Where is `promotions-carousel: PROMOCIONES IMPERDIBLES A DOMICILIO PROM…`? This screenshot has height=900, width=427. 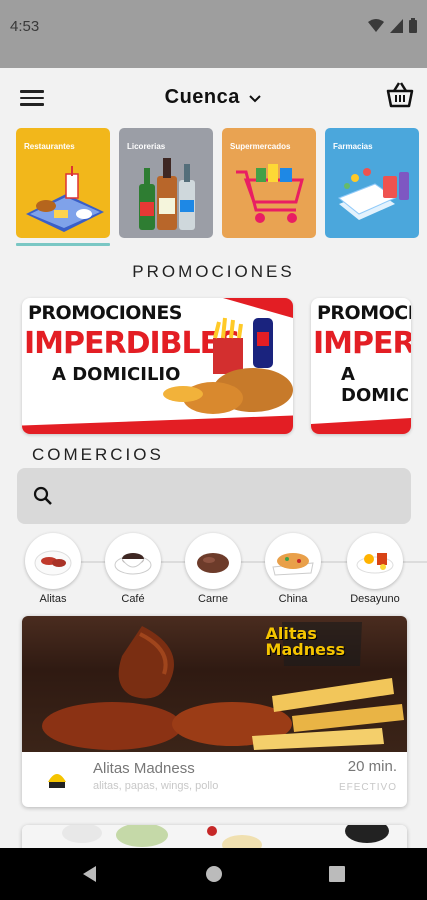 promotions-carousel: PROMOCIONES IMPERDIBLES A DOMICILIO PROM… is located at coordinates (216, 366).